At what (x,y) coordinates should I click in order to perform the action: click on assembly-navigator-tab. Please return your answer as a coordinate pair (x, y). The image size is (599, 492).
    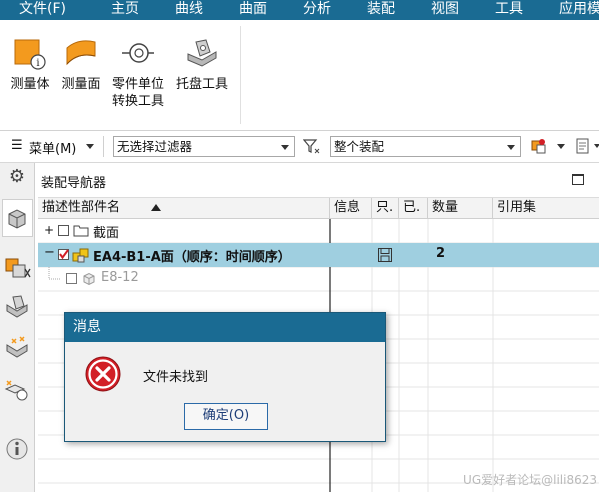
    Looking at the image, I should click on (17, 218).